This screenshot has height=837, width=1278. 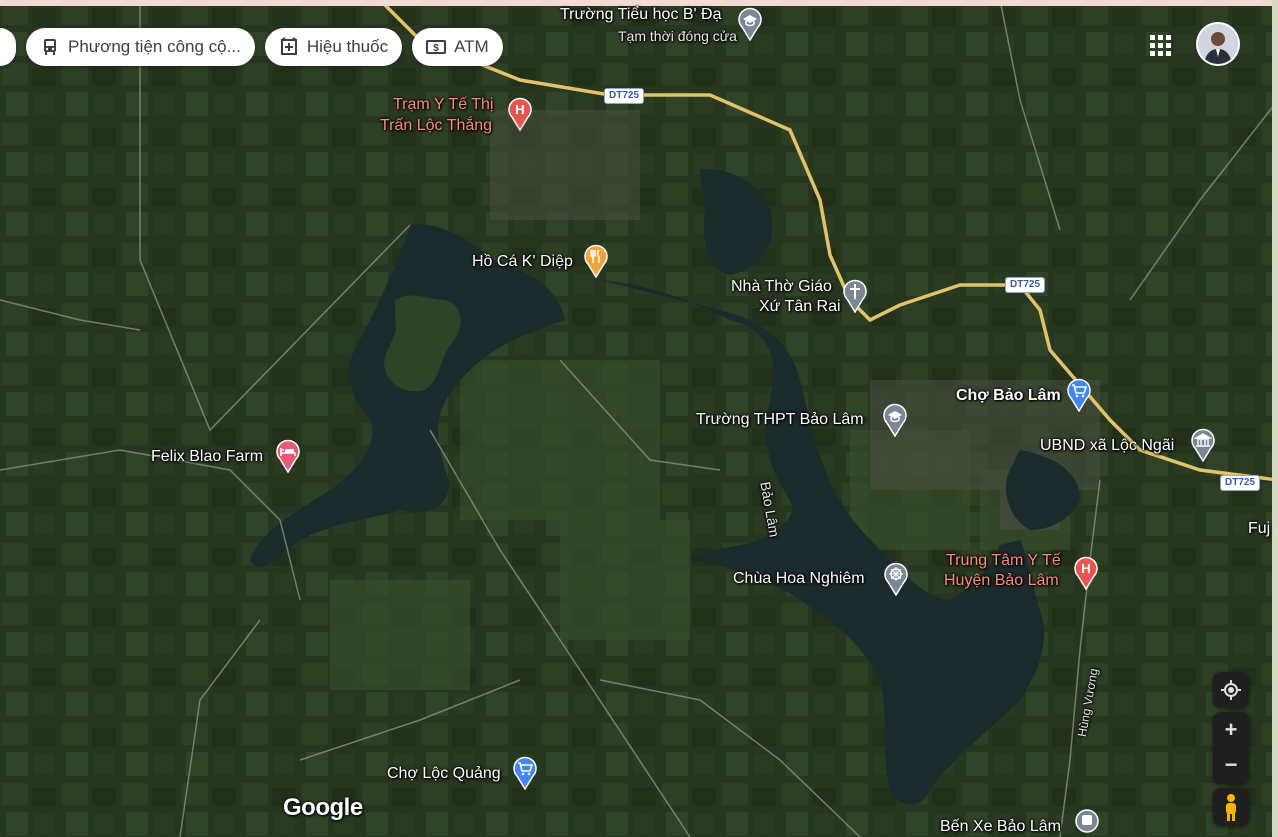 What do you see at coordinates (800, 306) in the screenshot?
I see `place-label-nha-tho-line2: Xứ Tân Rai` at bounding box center [800, 306].